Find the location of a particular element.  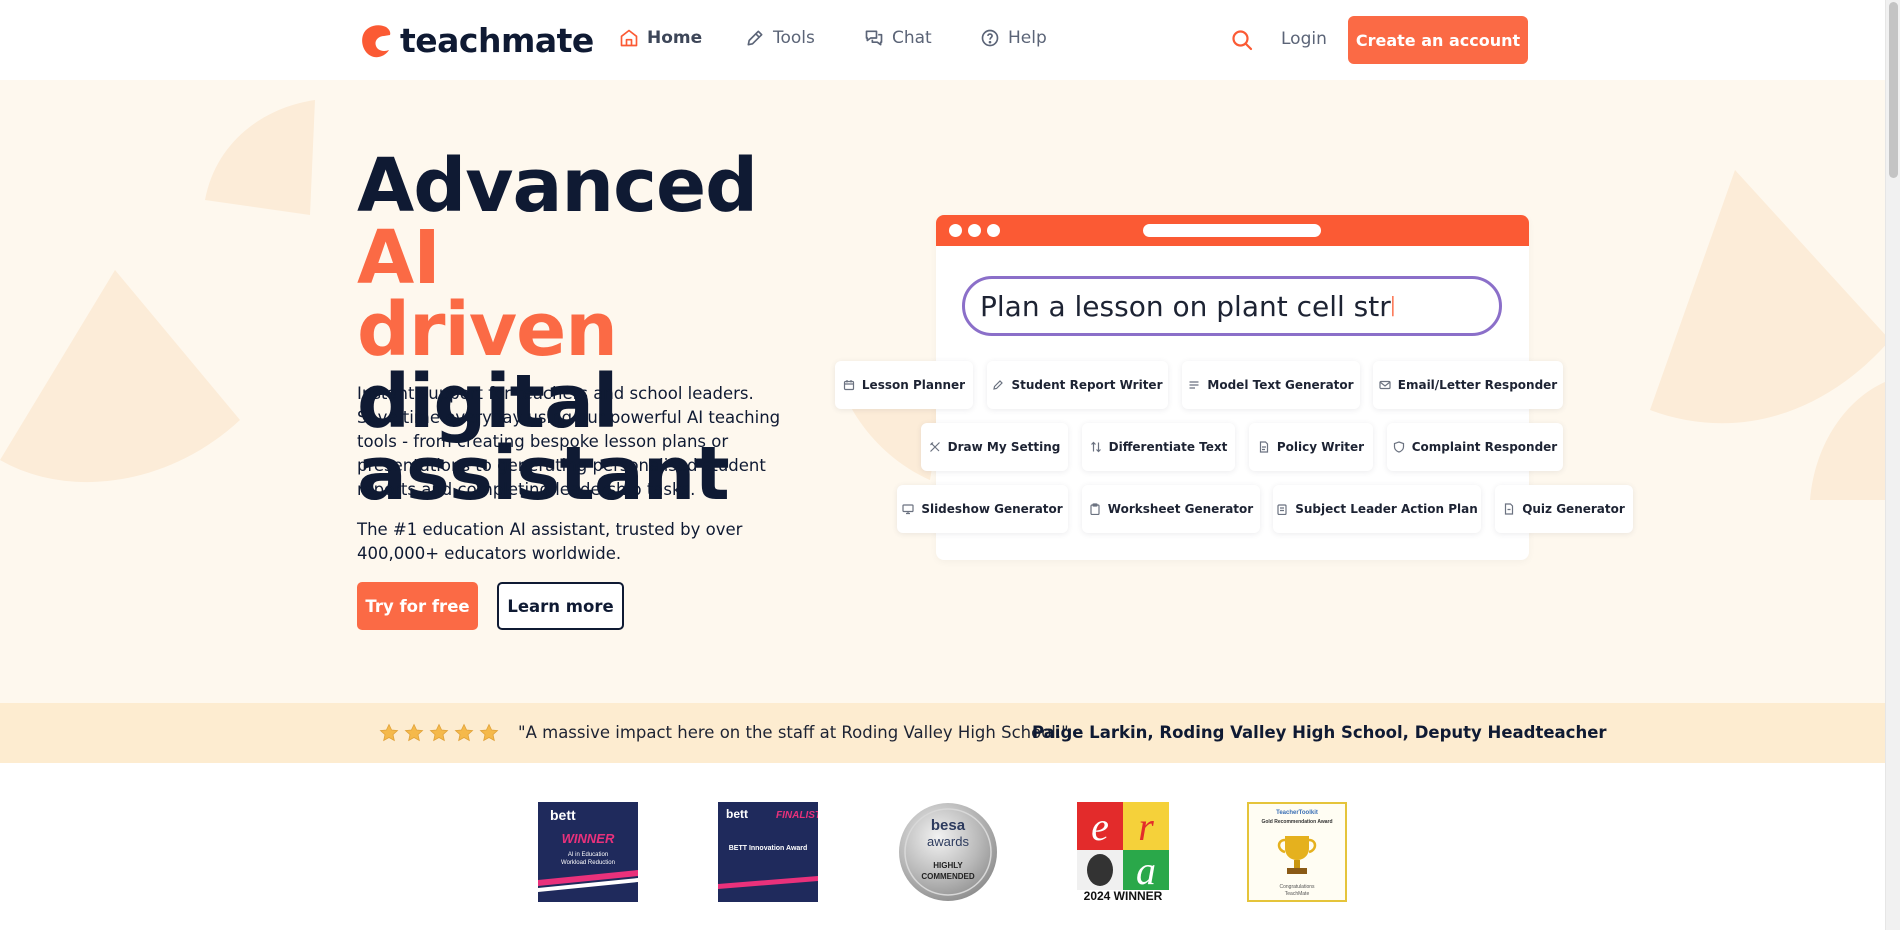

star-rating is located at coordinates (439, 733).